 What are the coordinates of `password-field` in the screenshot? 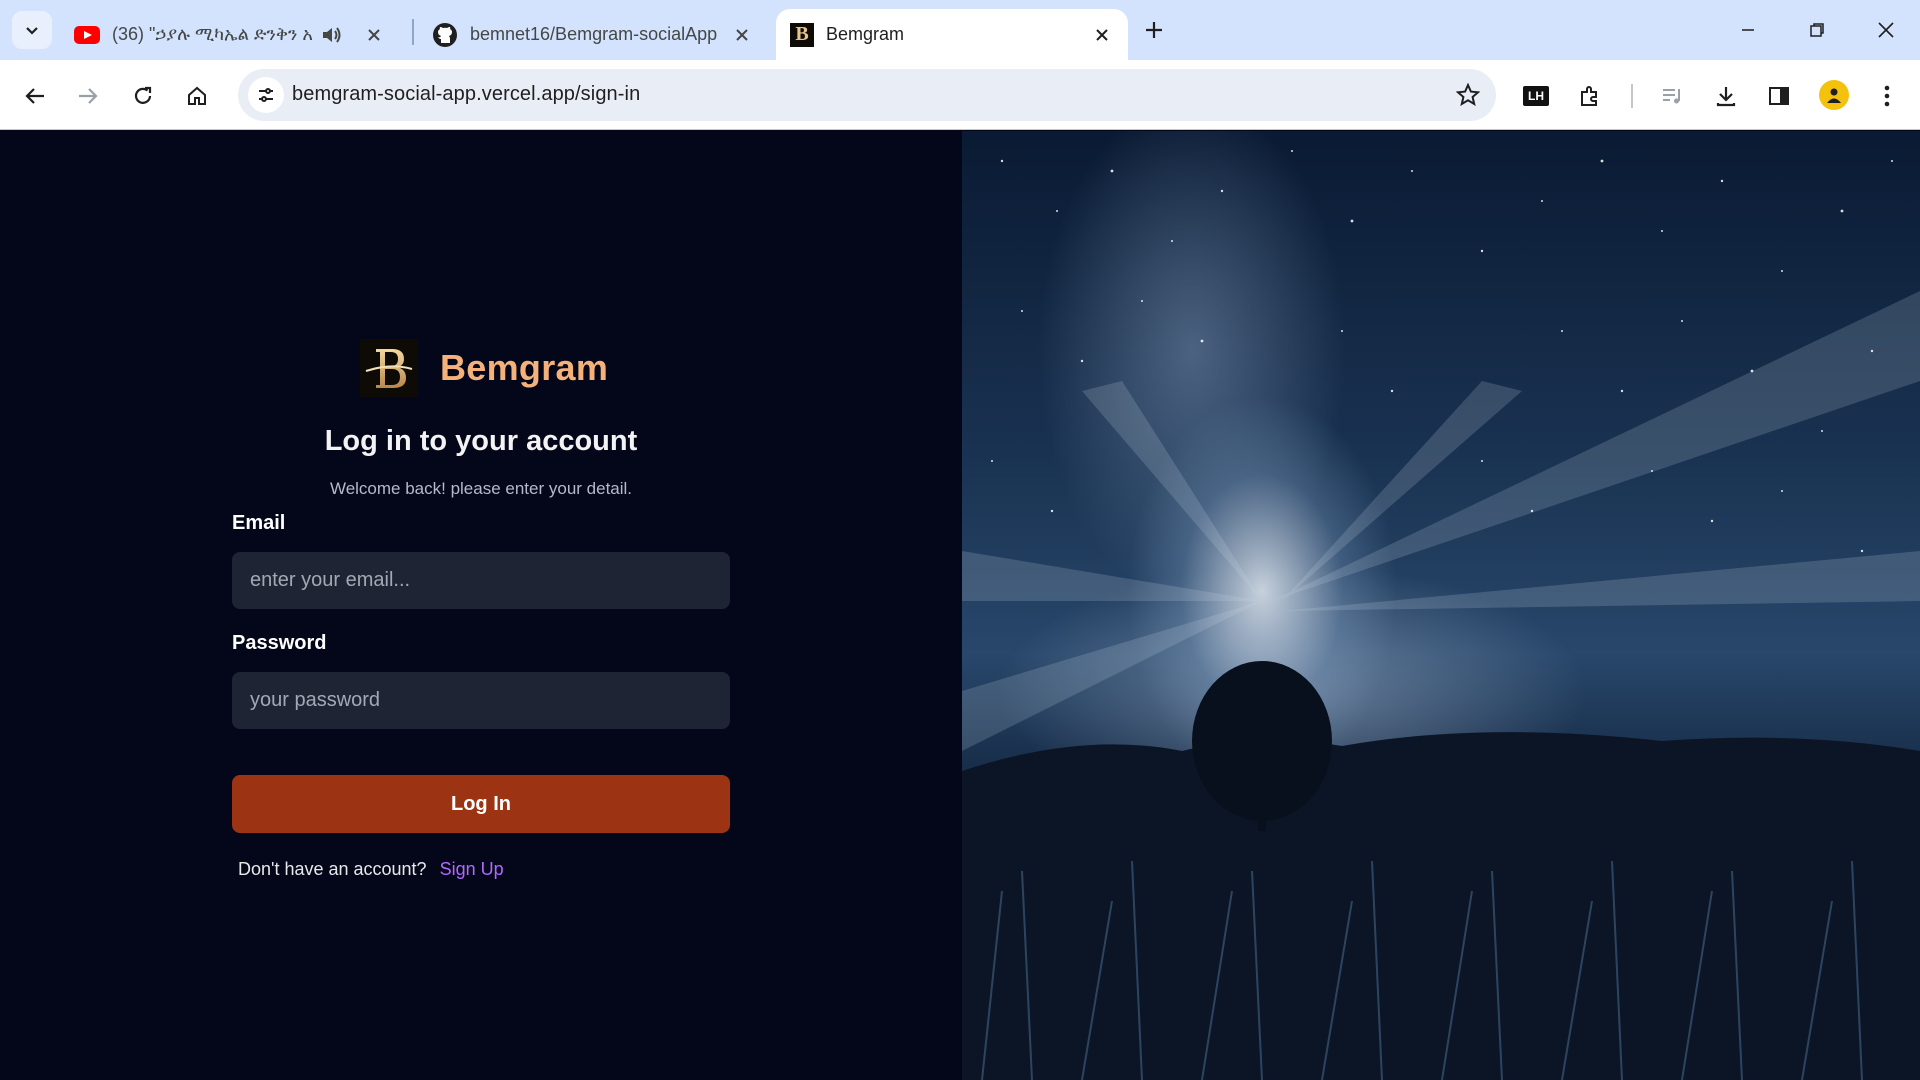 It's located at (481, 700).